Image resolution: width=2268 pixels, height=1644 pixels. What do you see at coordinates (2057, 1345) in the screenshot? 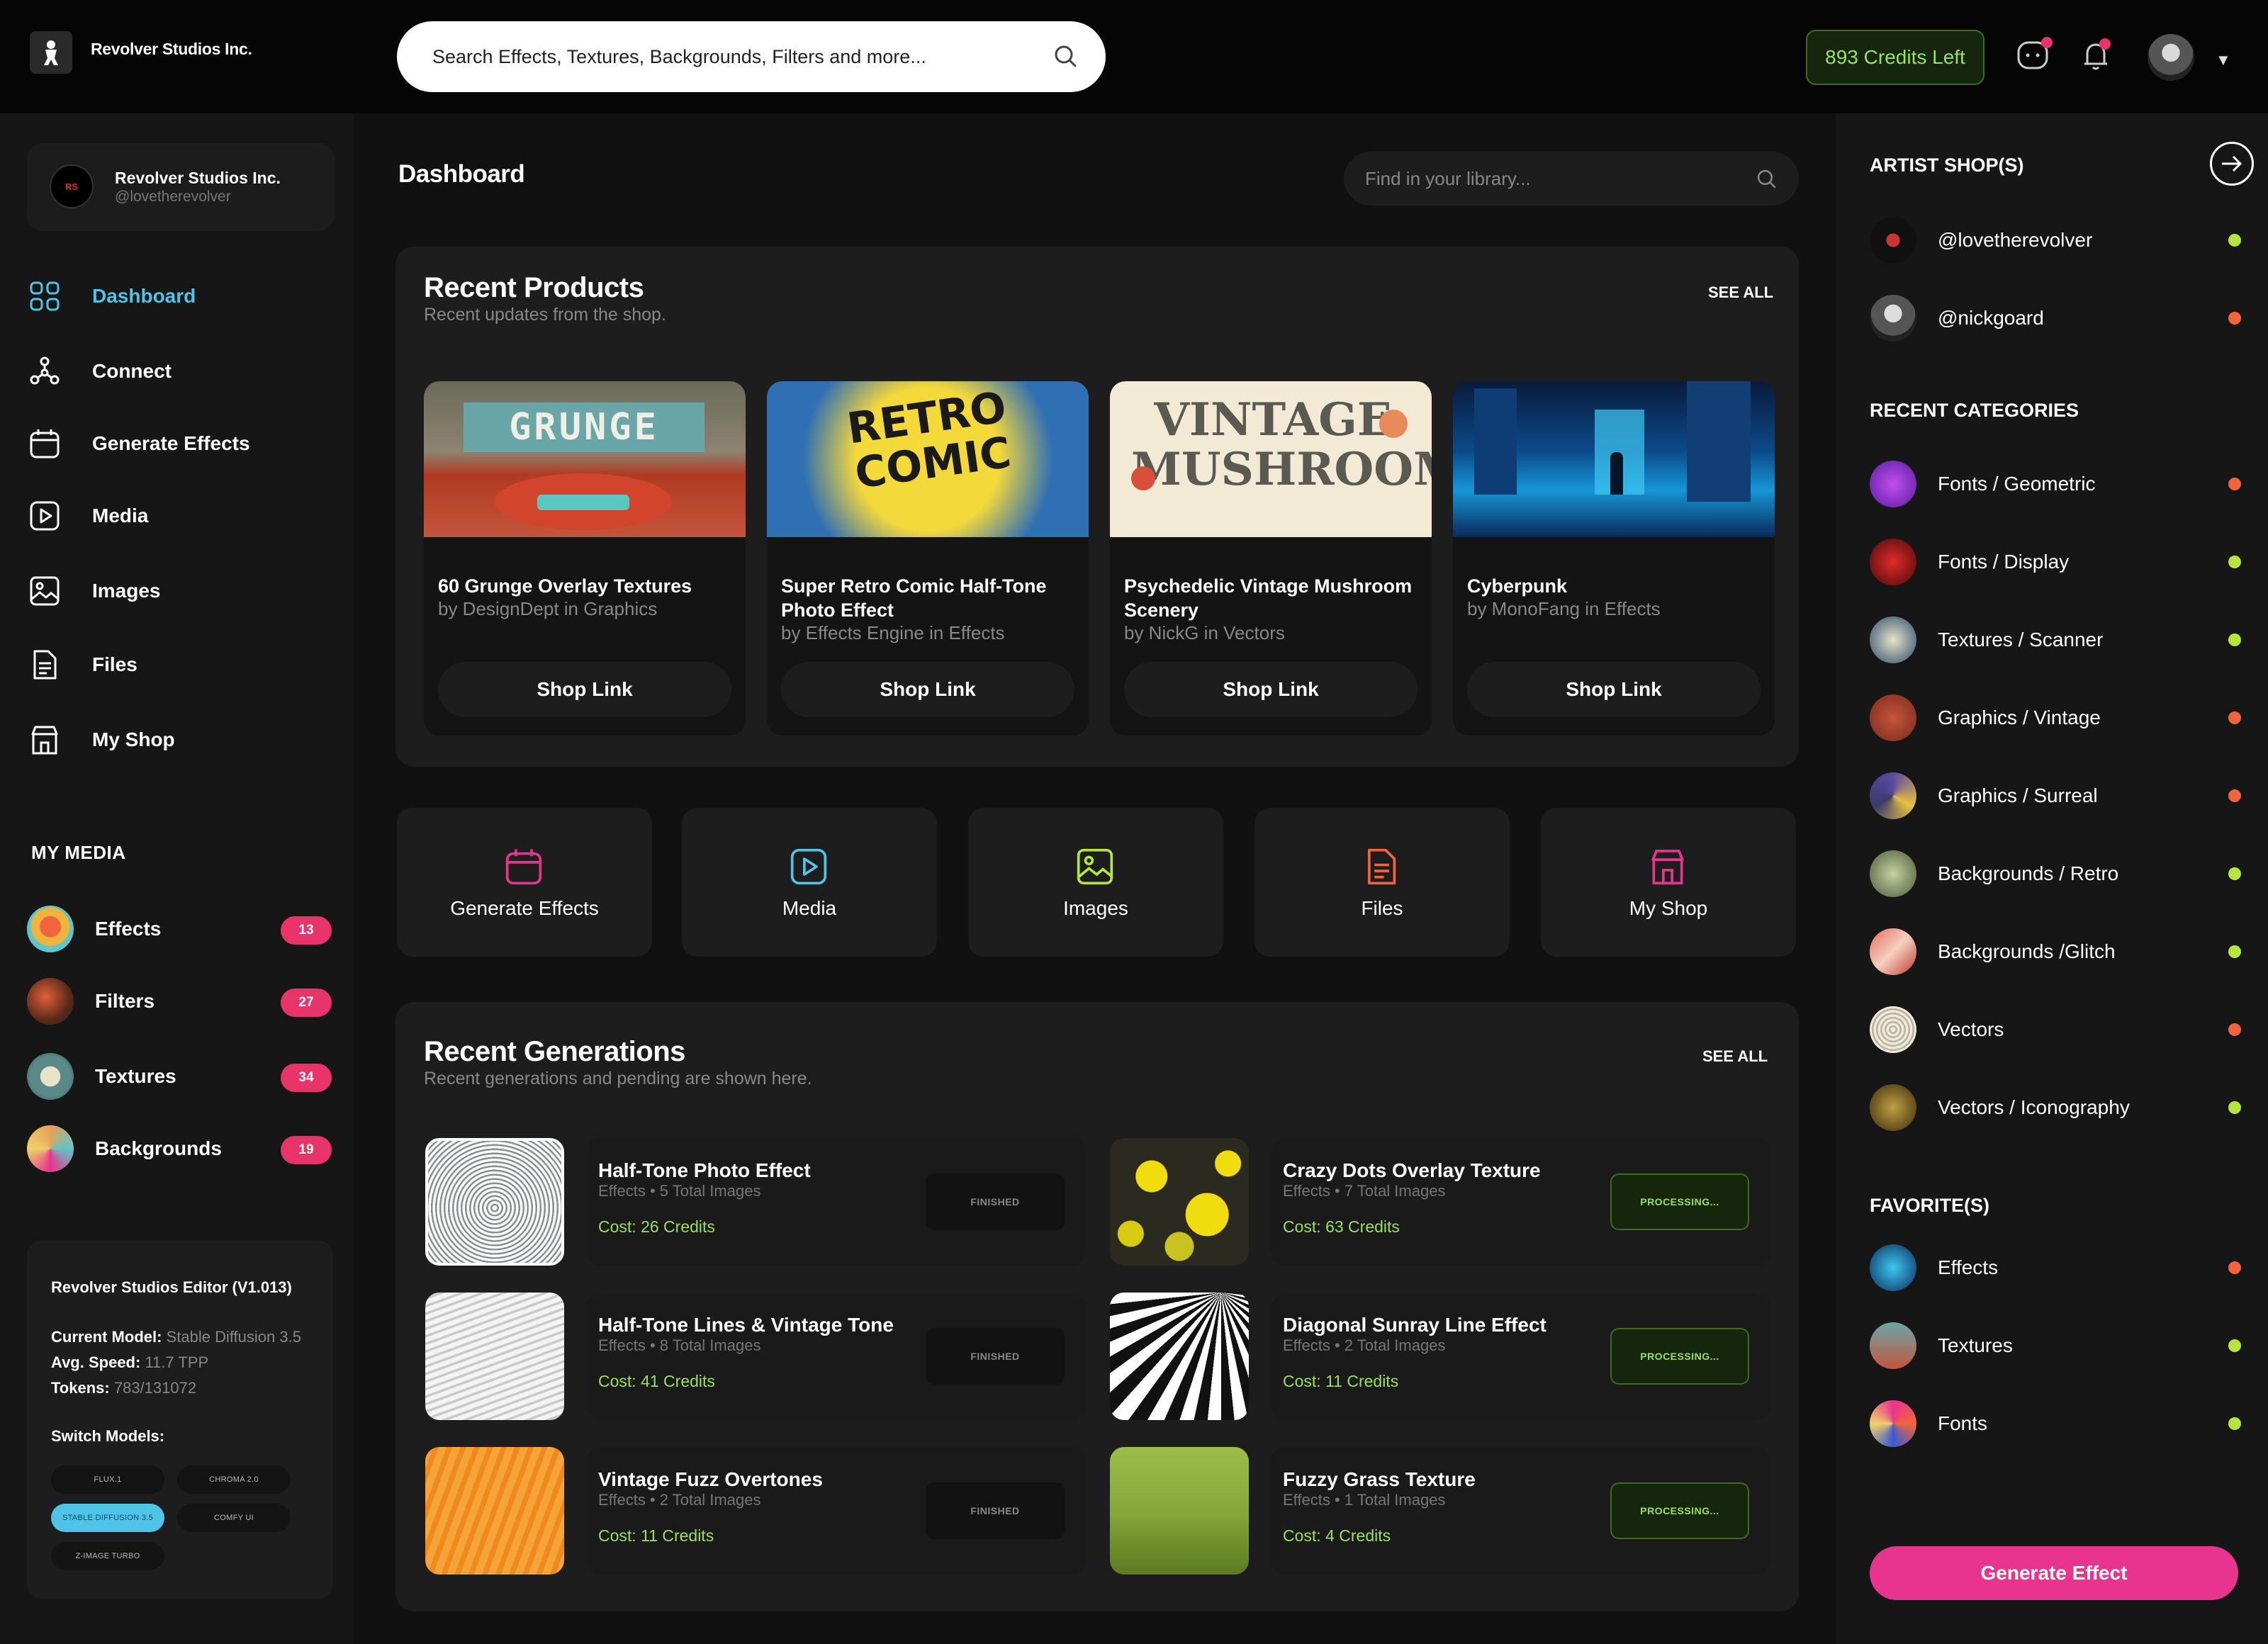
I see `favorite-item: Textures` at bounding box center [2057, 1345].